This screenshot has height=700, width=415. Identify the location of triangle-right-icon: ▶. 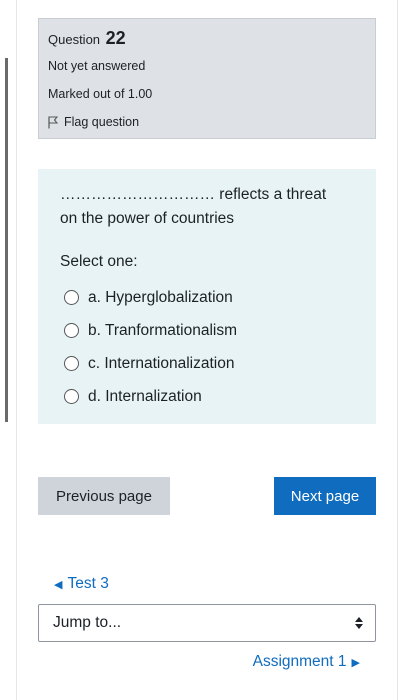
(355, 662).